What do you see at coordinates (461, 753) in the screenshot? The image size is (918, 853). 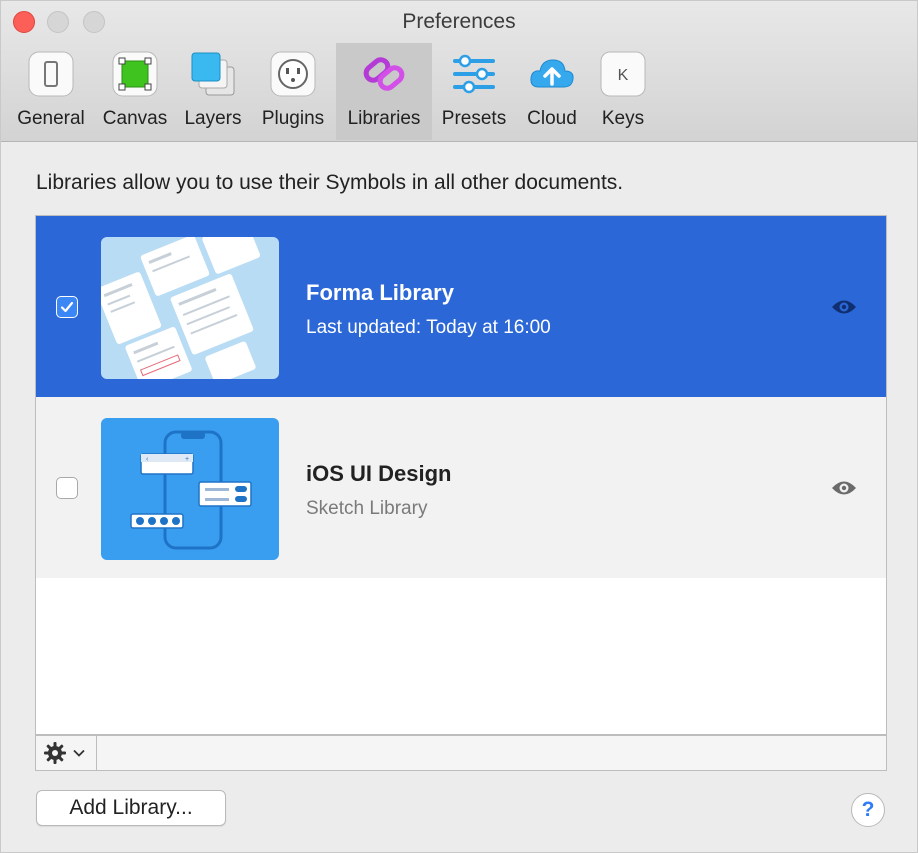 I see `library-list-footer` at bounding box center [461, 753].